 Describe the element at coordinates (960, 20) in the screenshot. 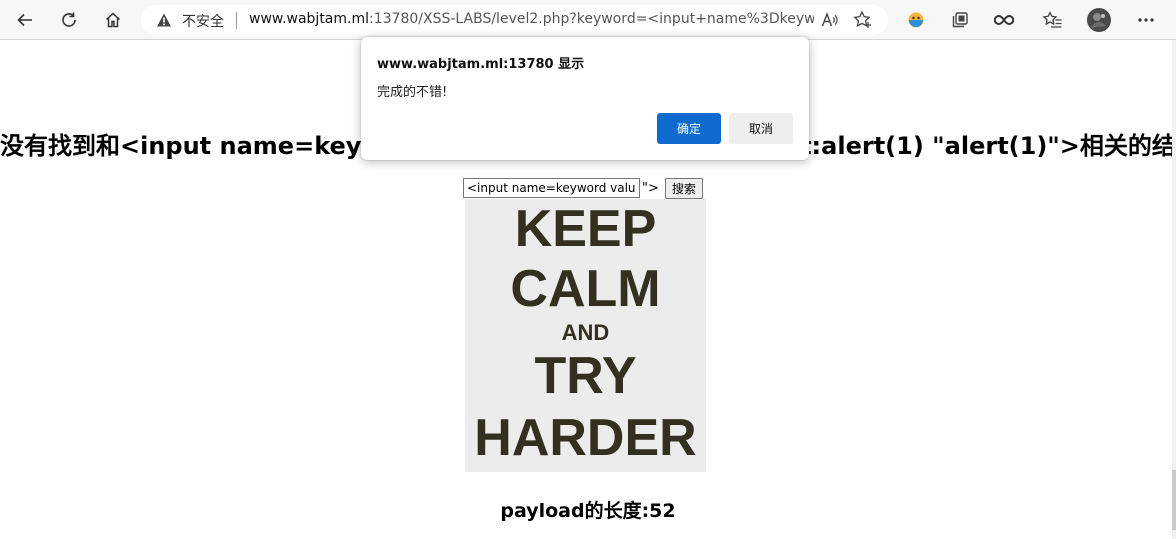

I see `collections-icon` at that location.